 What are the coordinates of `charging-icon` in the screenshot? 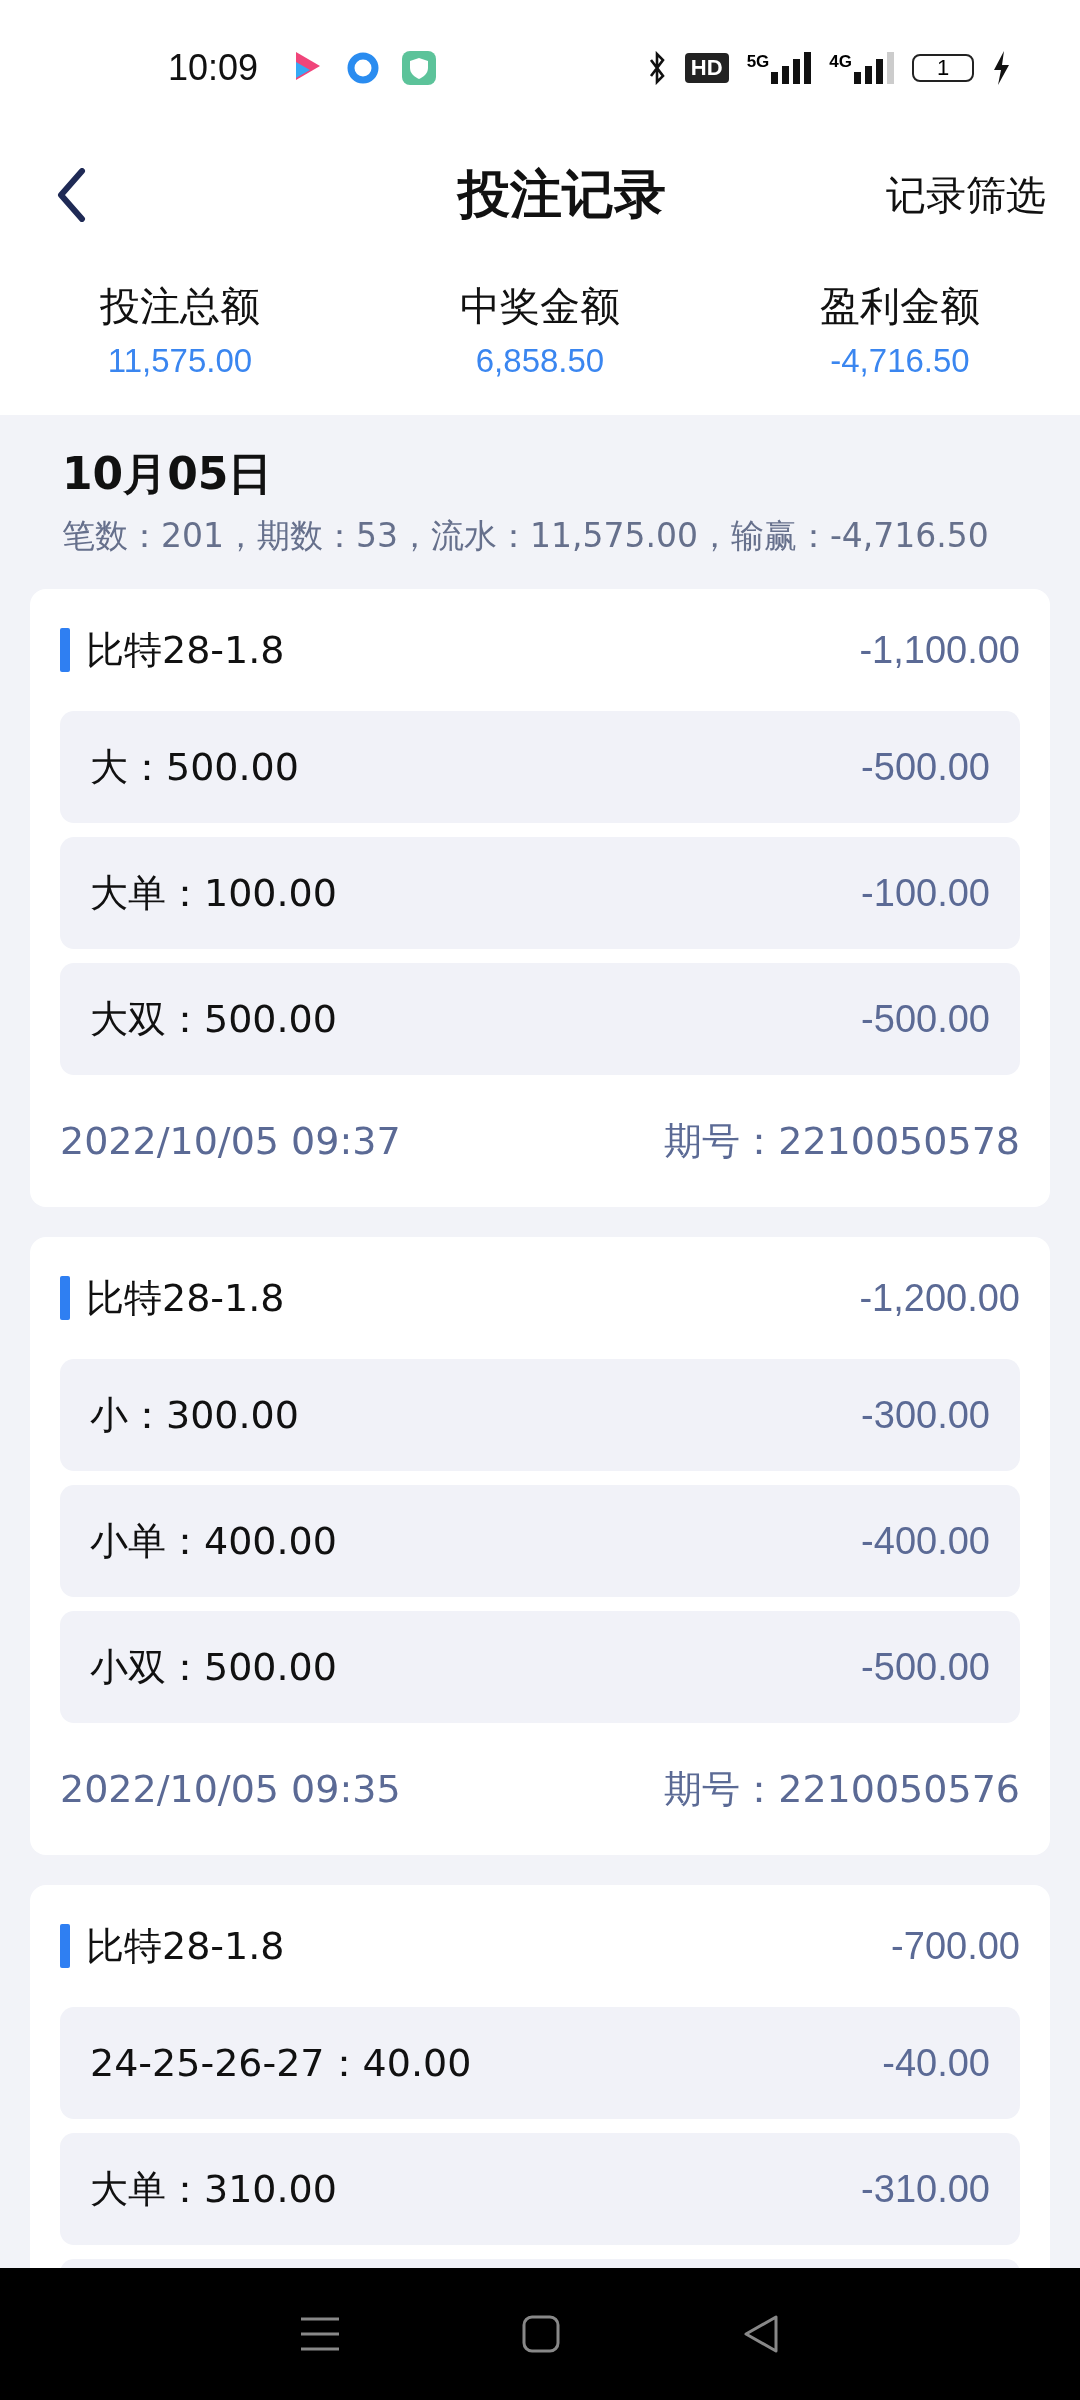 It's located at (1001, 67).